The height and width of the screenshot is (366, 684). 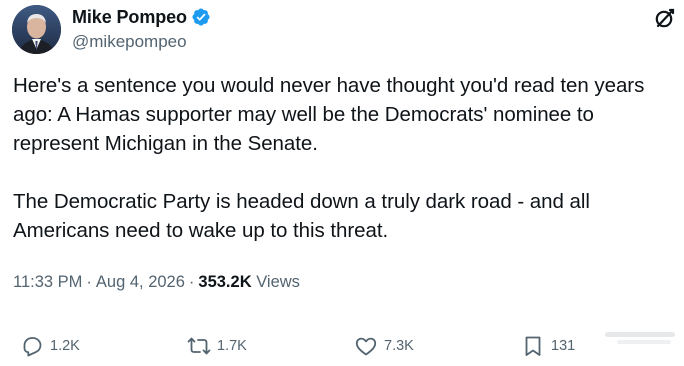 I want to click on author-name: Mike Pompeo, so click(x=129, y=17).